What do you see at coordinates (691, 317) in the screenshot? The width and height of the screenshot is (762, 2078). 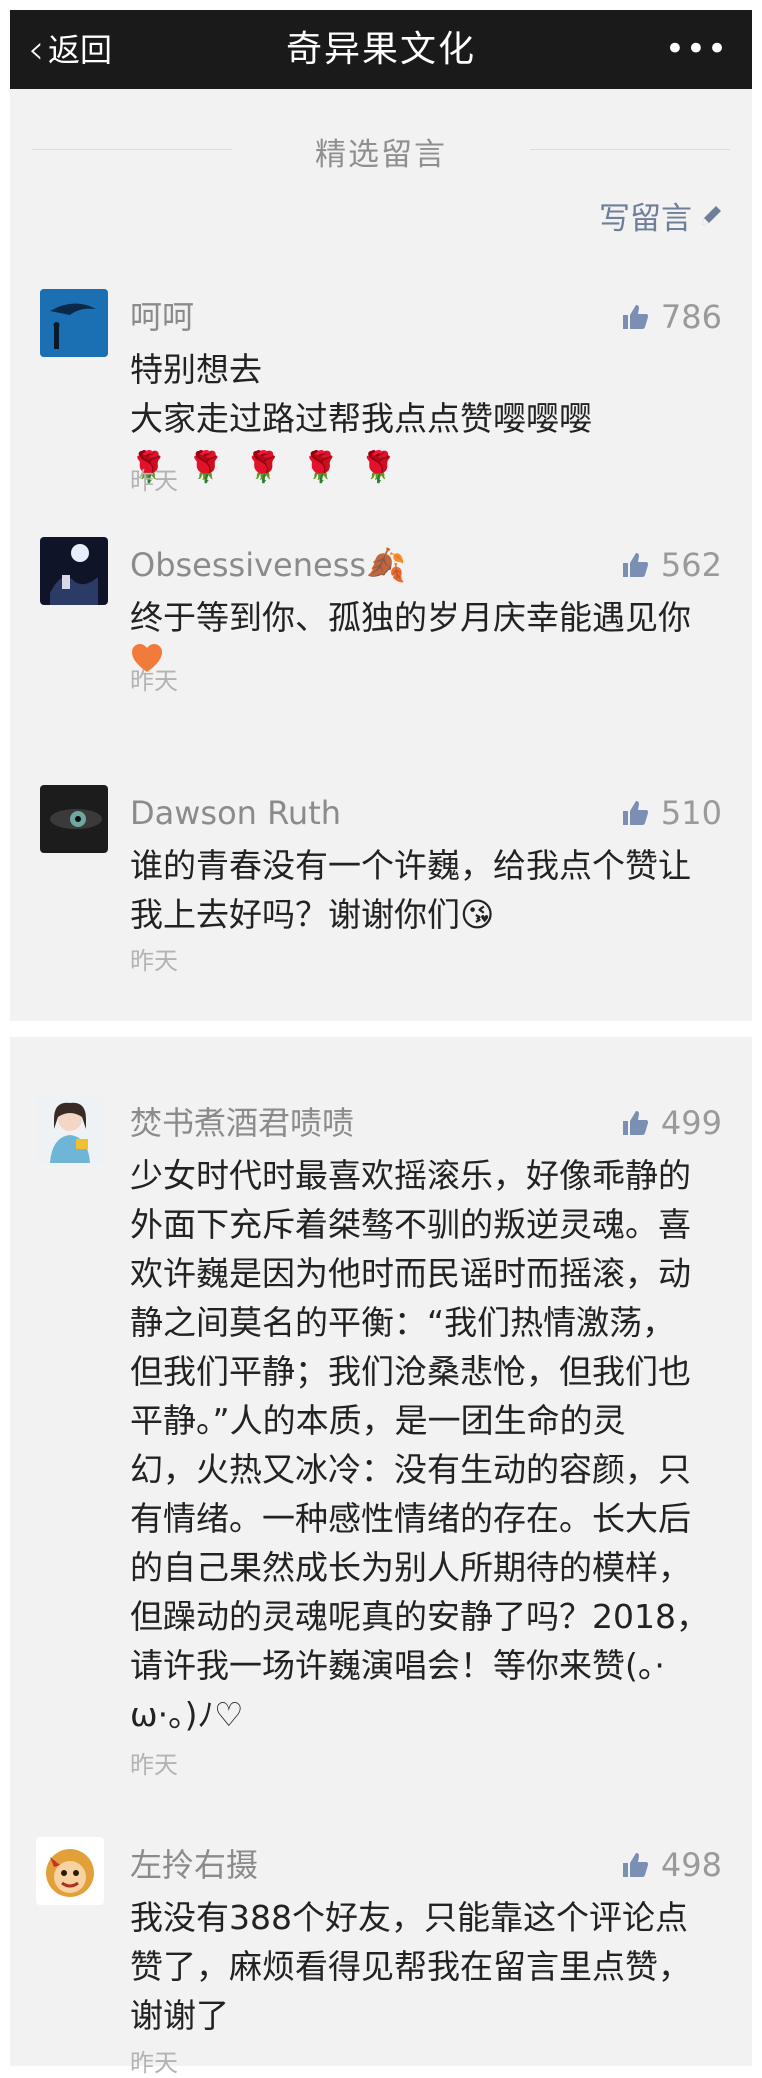 I see `like-count: 786` at bounding box center [691, 317].